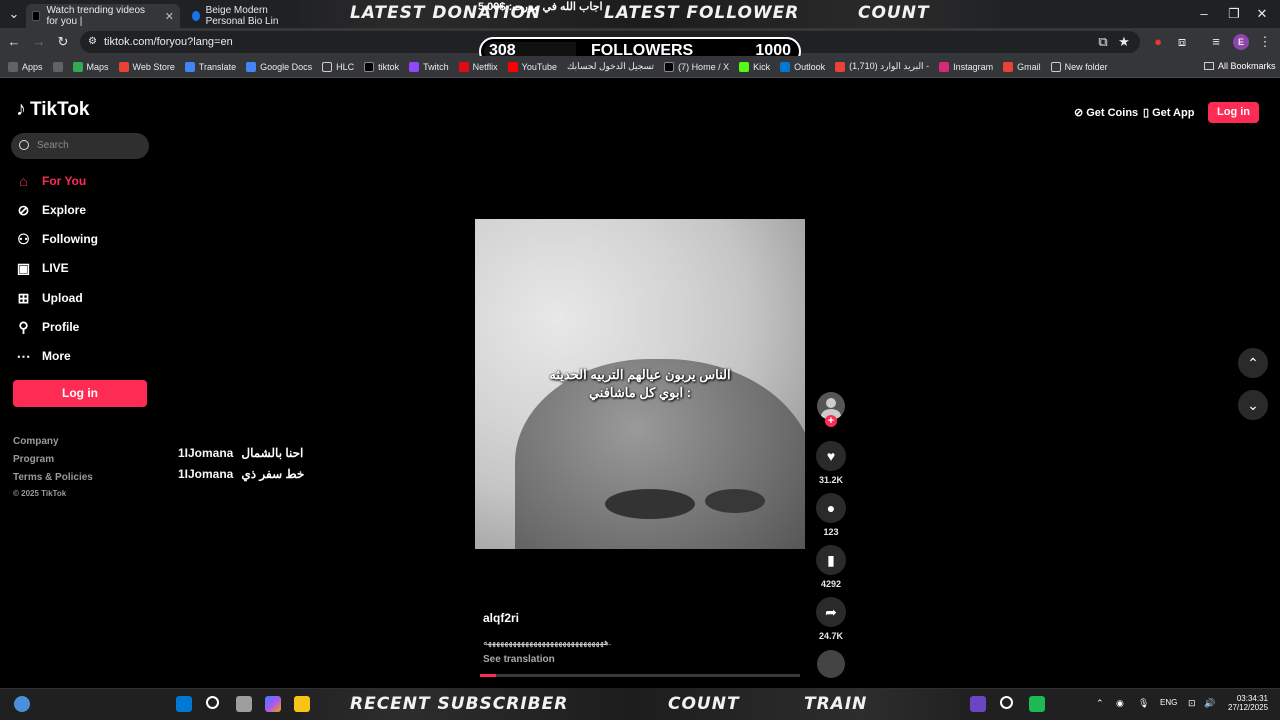  Describe the element at coordinates (273, 704) in the screenshot. I see `copilot-icon` at that location.